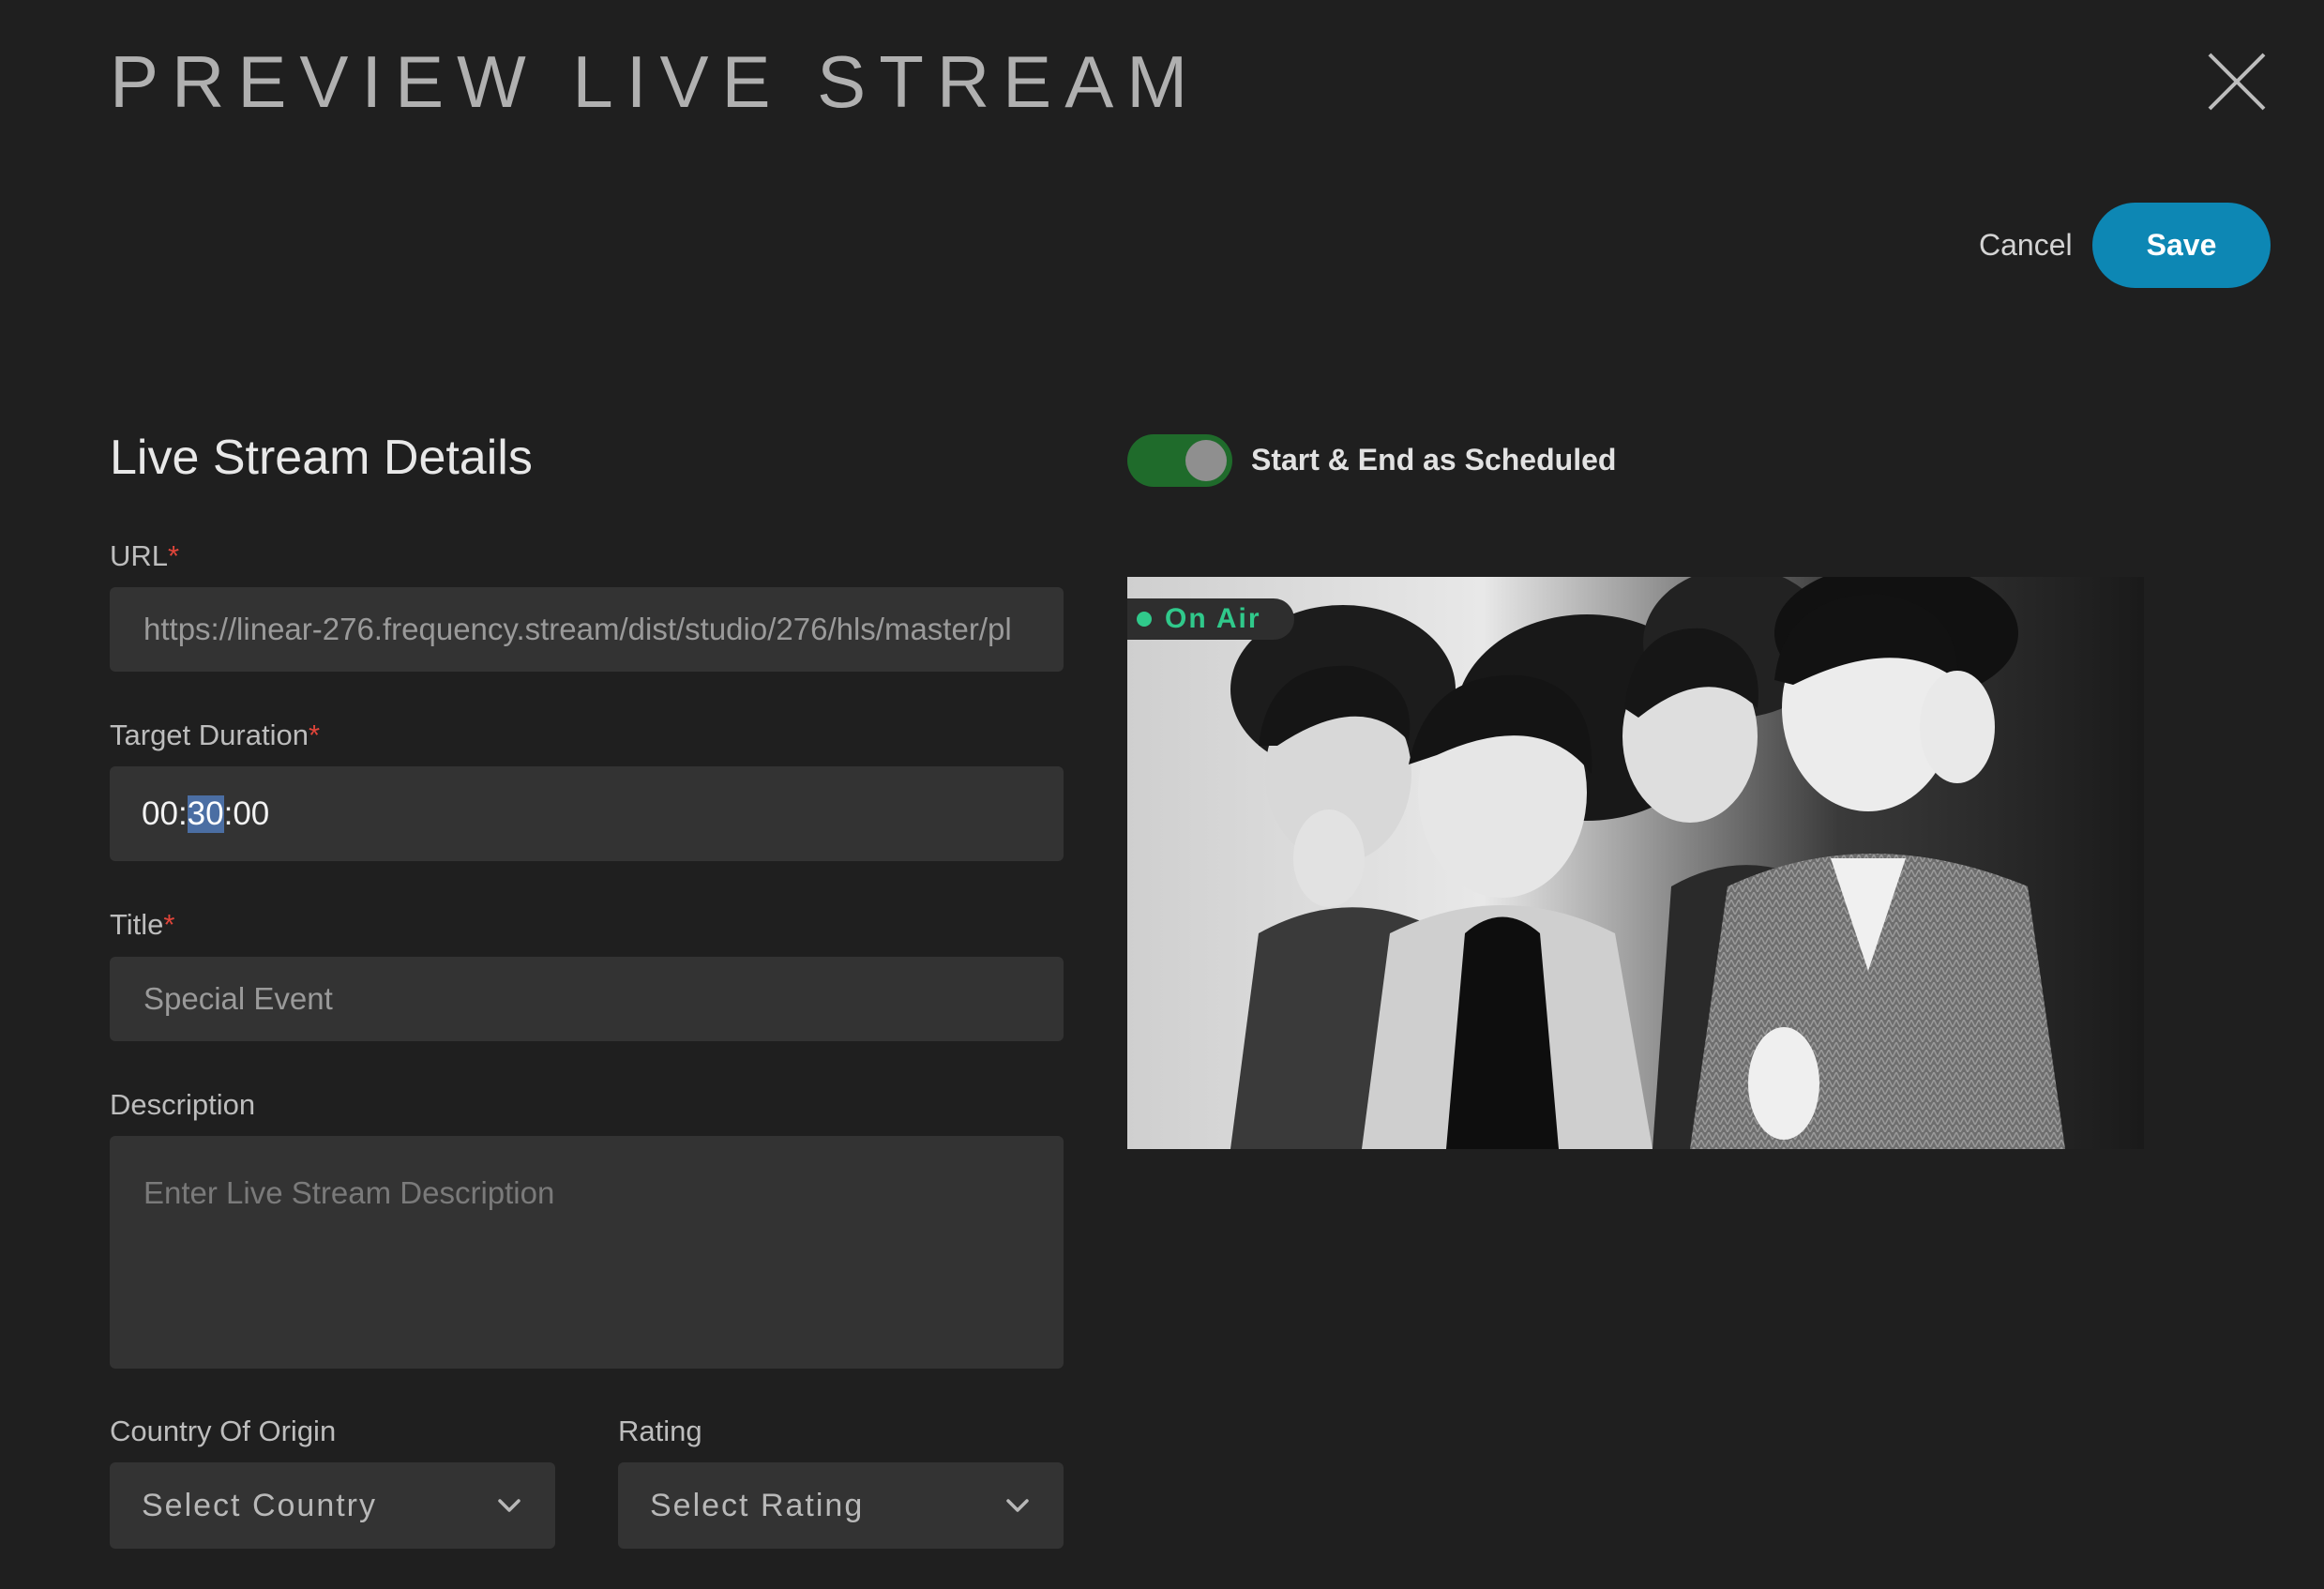 This screenshot has height=1589, width=2324. Describe the element at coordinates (142, 924) in the screenshot. I see `title-label: Title*` at that location.